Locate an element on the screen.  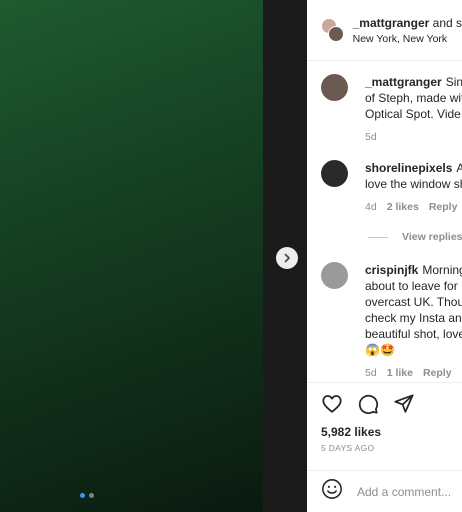
share-button is located at coordinates (404, 404).